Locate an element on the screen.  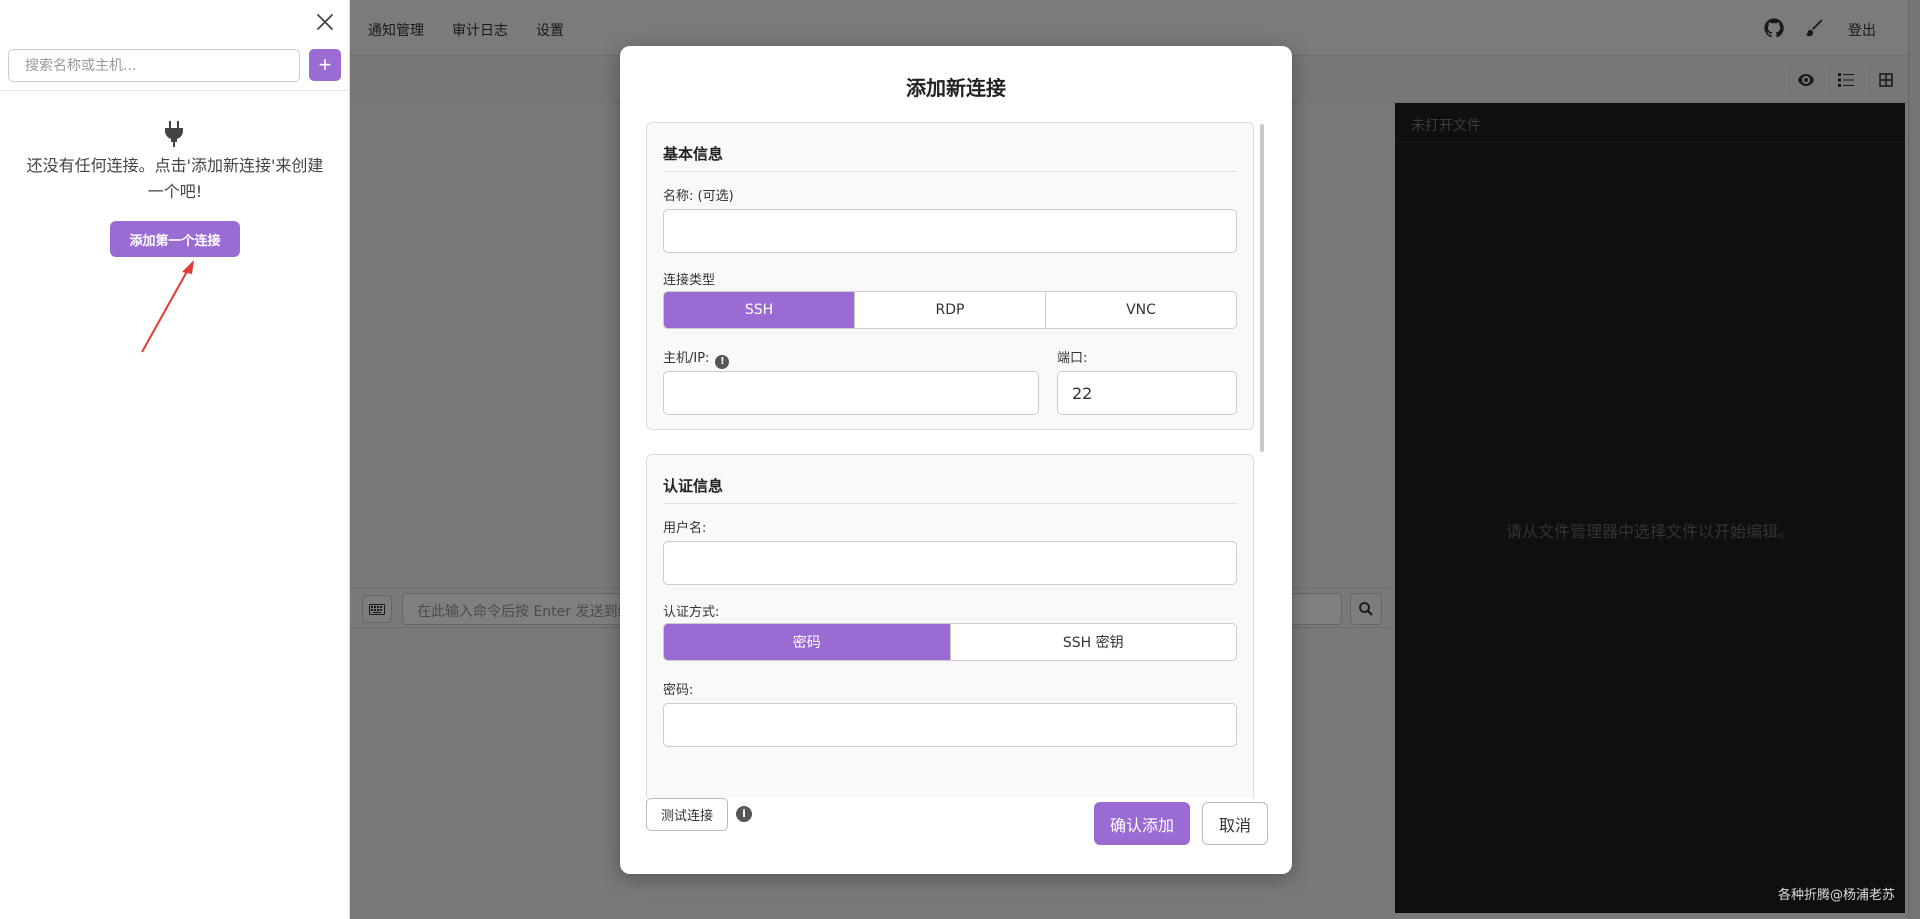
cancel-button: 取消 is located at coordinates (1235, 823).